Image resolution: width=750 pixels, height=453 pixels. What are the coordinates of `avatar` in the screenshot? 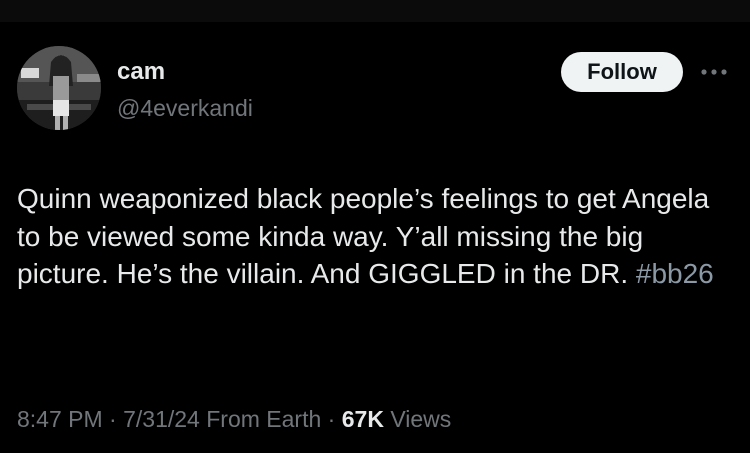 It's located at (59, 88).